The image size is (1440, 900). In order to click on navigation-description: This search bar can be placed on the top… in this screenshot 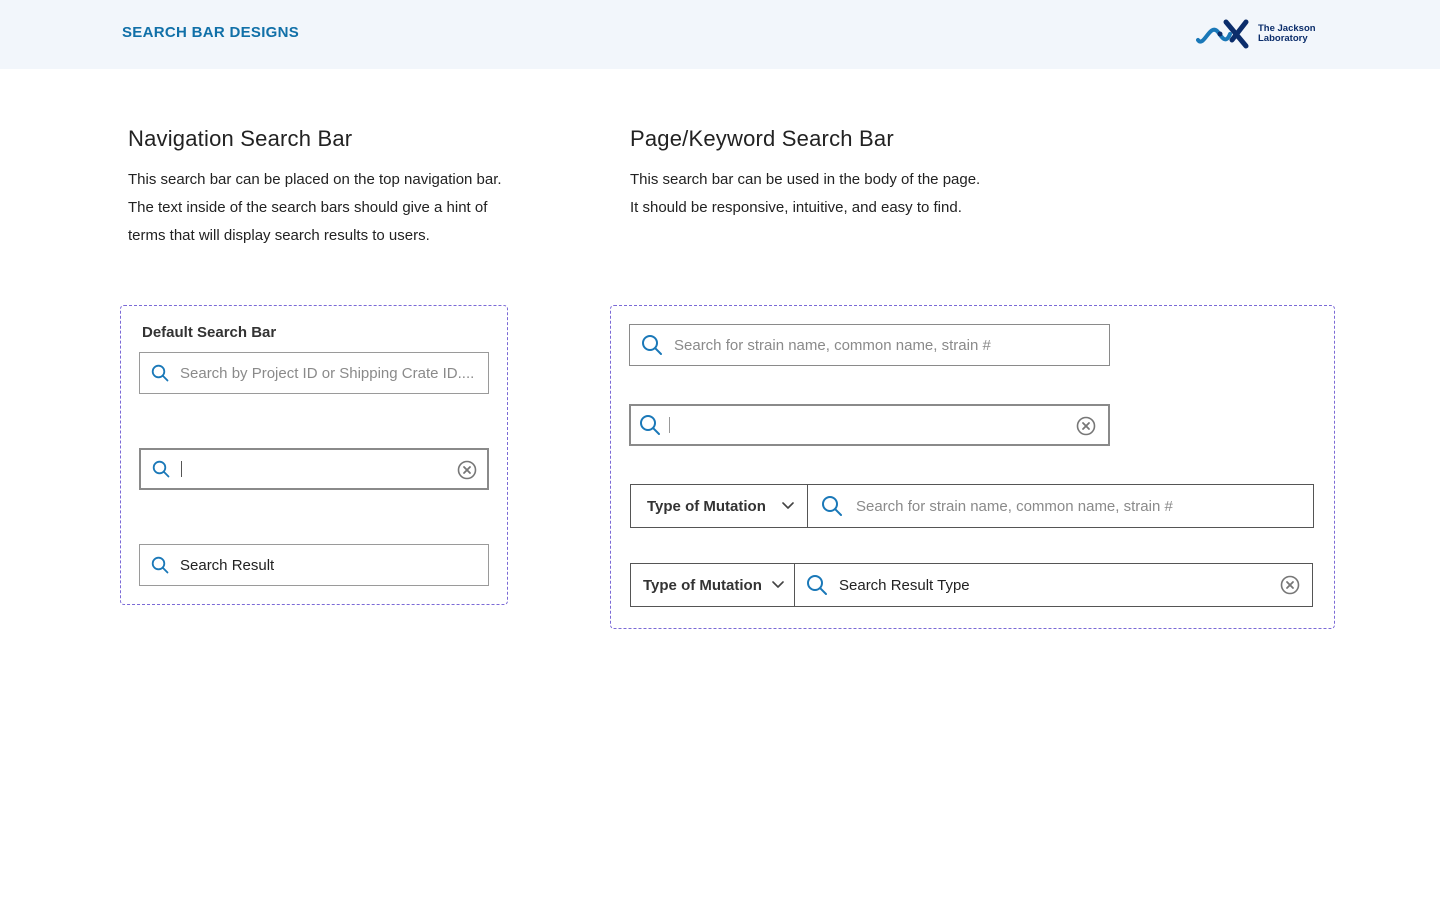, I will do `click(338, 208)`.